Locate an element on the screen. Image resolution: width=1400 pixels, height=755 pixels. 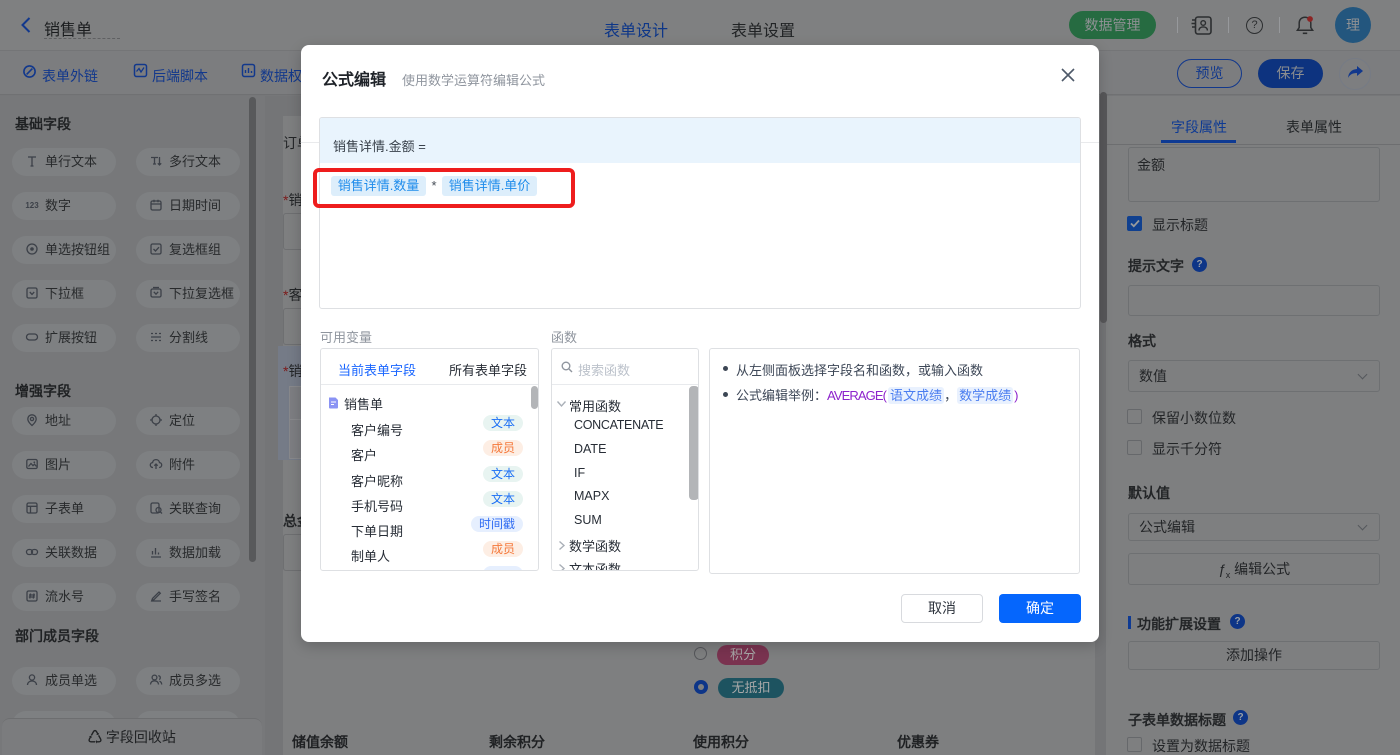
svg-text: 123 is located at coordinates (32, 205).